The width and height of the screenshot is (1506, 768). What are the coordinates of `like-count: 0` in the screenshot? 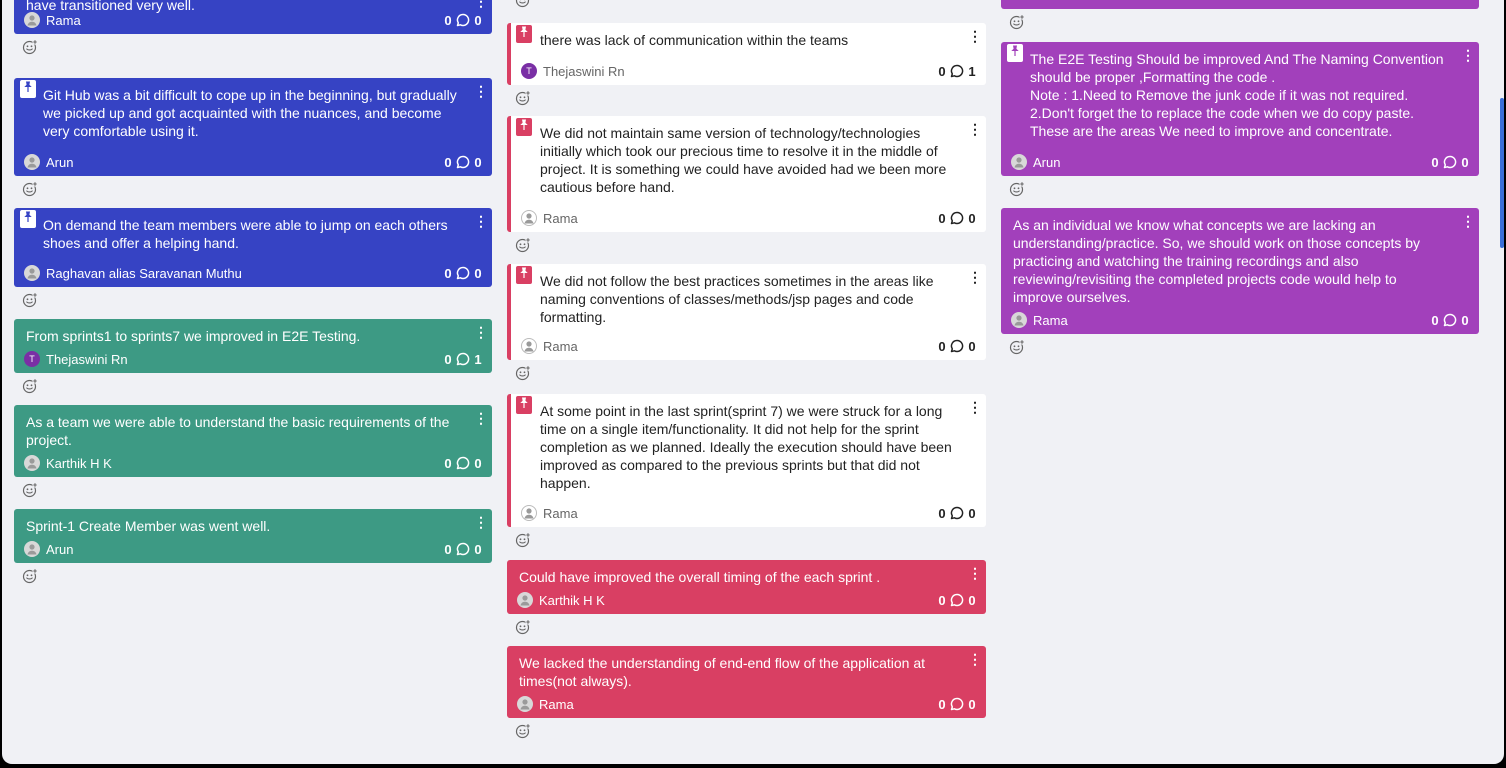 It's located at (448, 273).